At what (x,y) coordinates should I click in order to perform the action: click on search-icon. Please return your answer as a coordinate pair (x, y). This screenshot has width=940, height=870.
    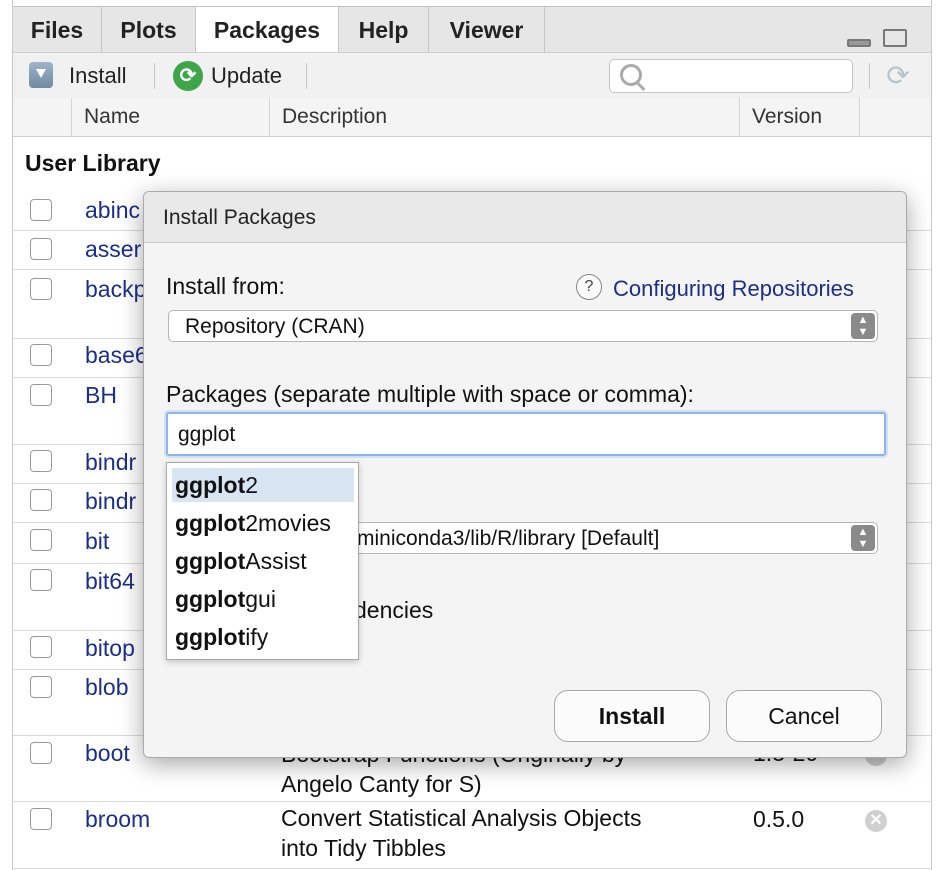
    Looking at the image, I should click on (631, 75).